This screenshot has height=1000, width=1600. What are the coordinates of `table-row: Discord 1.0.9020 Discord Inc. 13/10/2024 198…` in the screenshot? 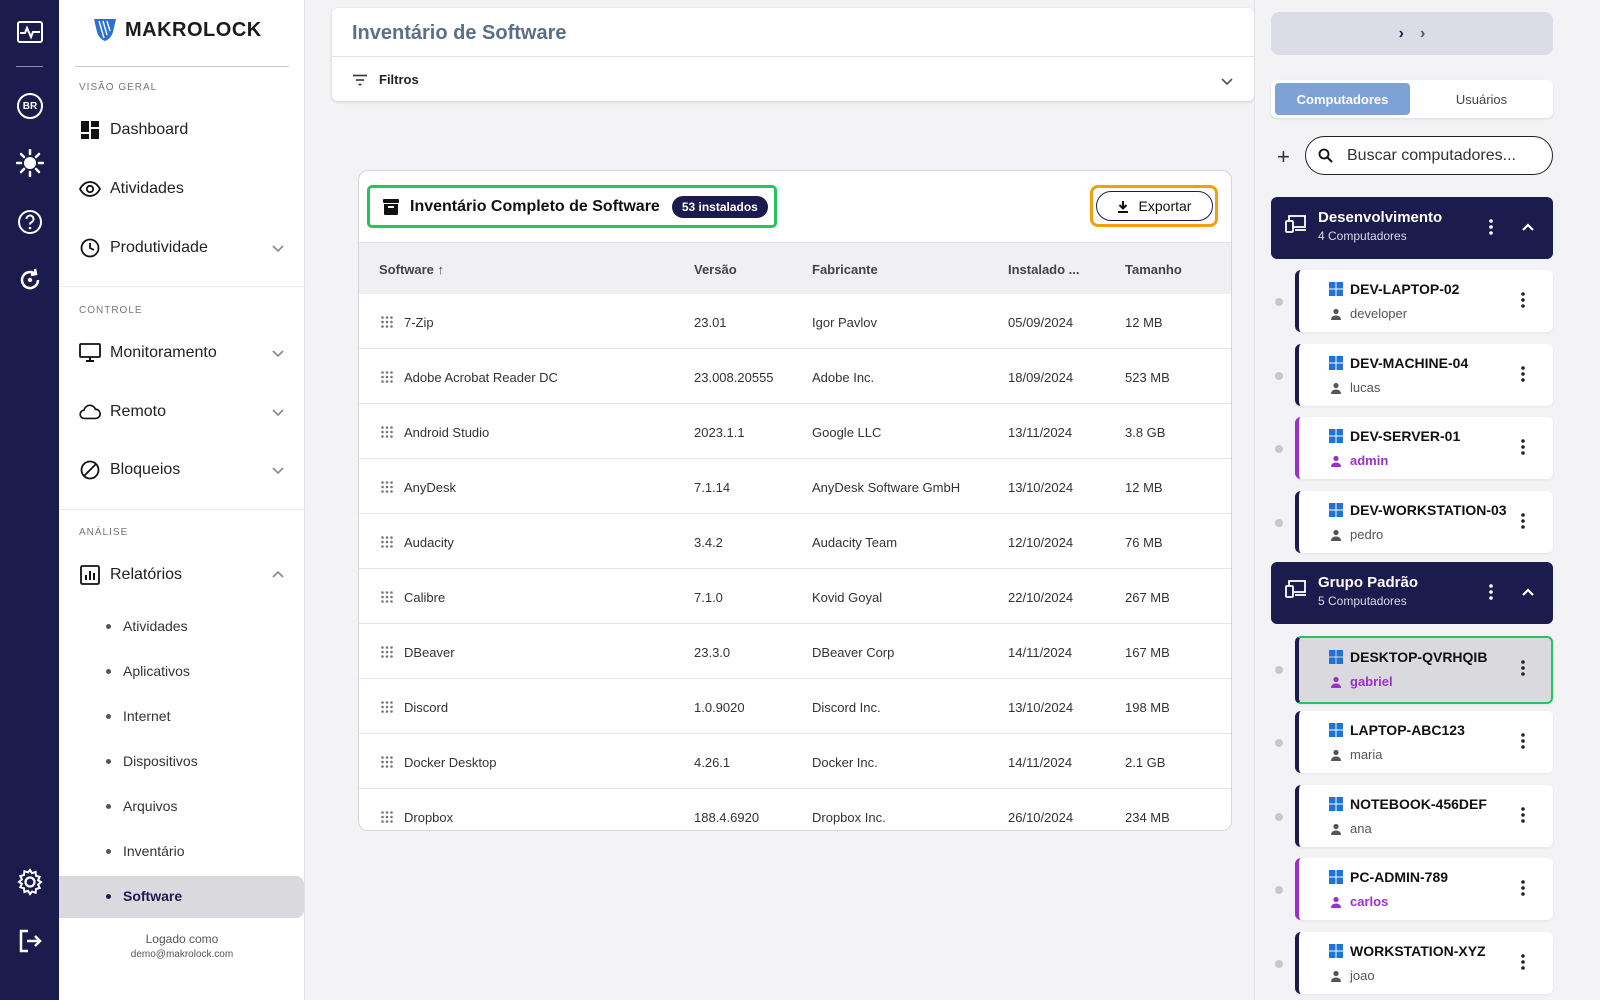 It's located at (795, 706).